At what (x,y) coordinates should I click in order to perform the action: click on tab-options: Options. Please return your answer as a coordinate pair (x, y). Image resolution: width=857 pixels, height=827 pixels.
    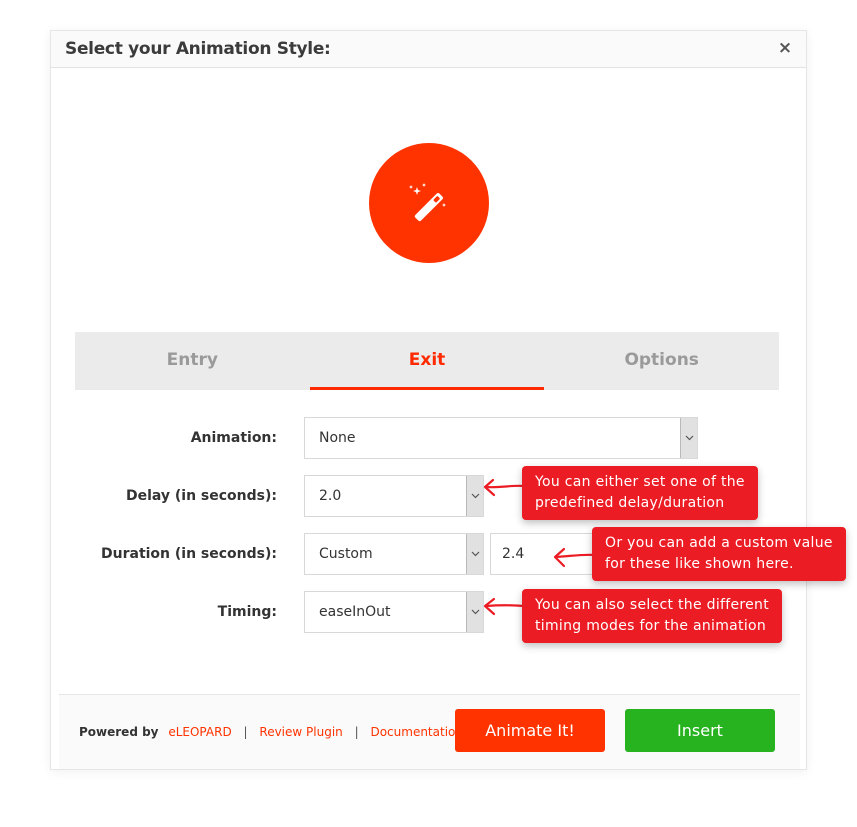
    Looking at the image, I should click on (661, 361).